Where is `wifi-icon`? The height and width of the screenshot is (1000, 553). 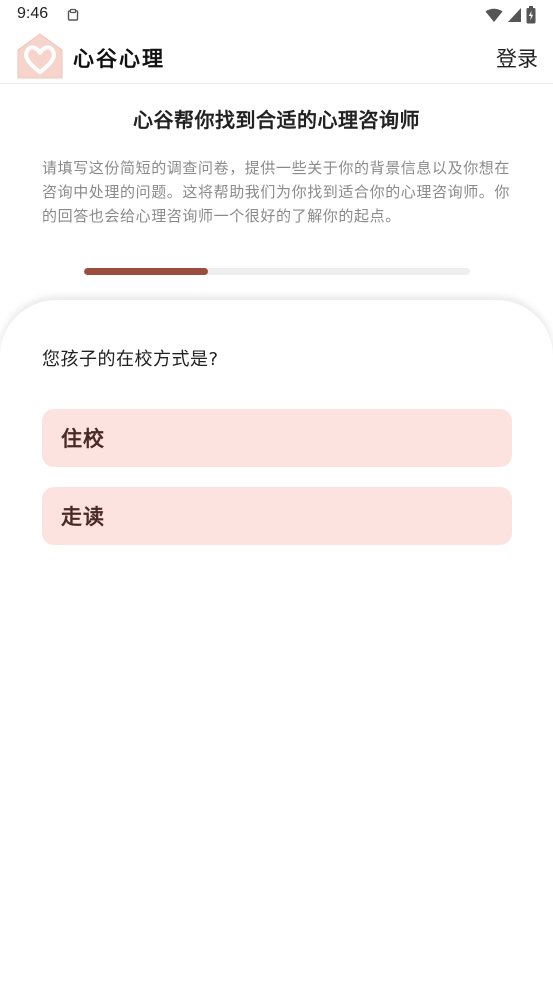 wifi-icon is located at coordinates (494, 15).